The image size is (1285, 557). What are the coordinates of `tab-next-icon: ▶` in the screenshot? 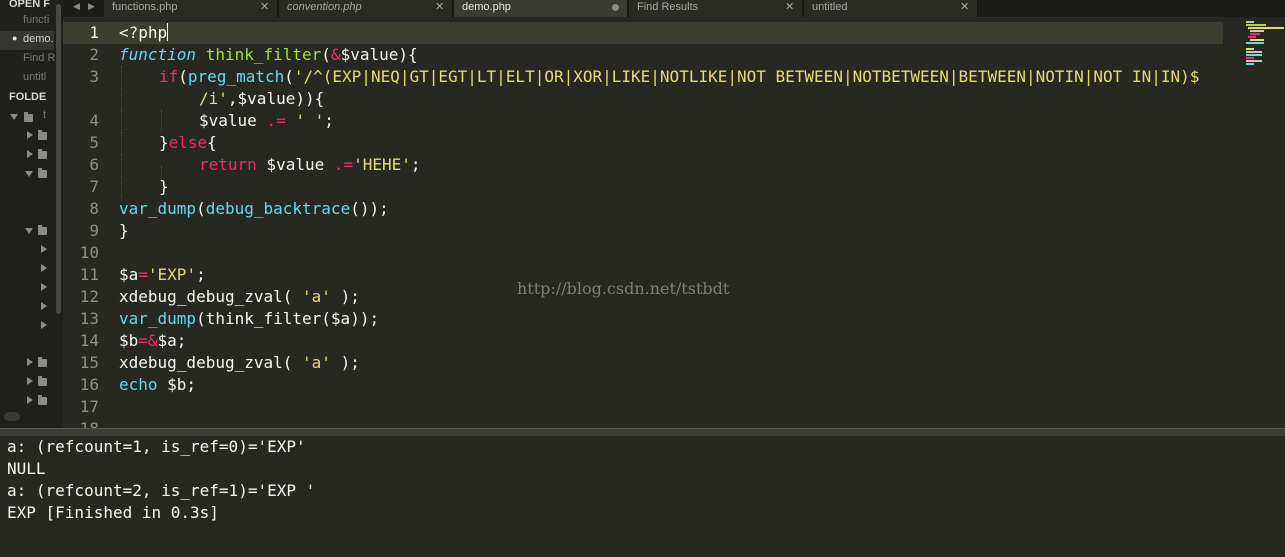 It's located at (91, 7).